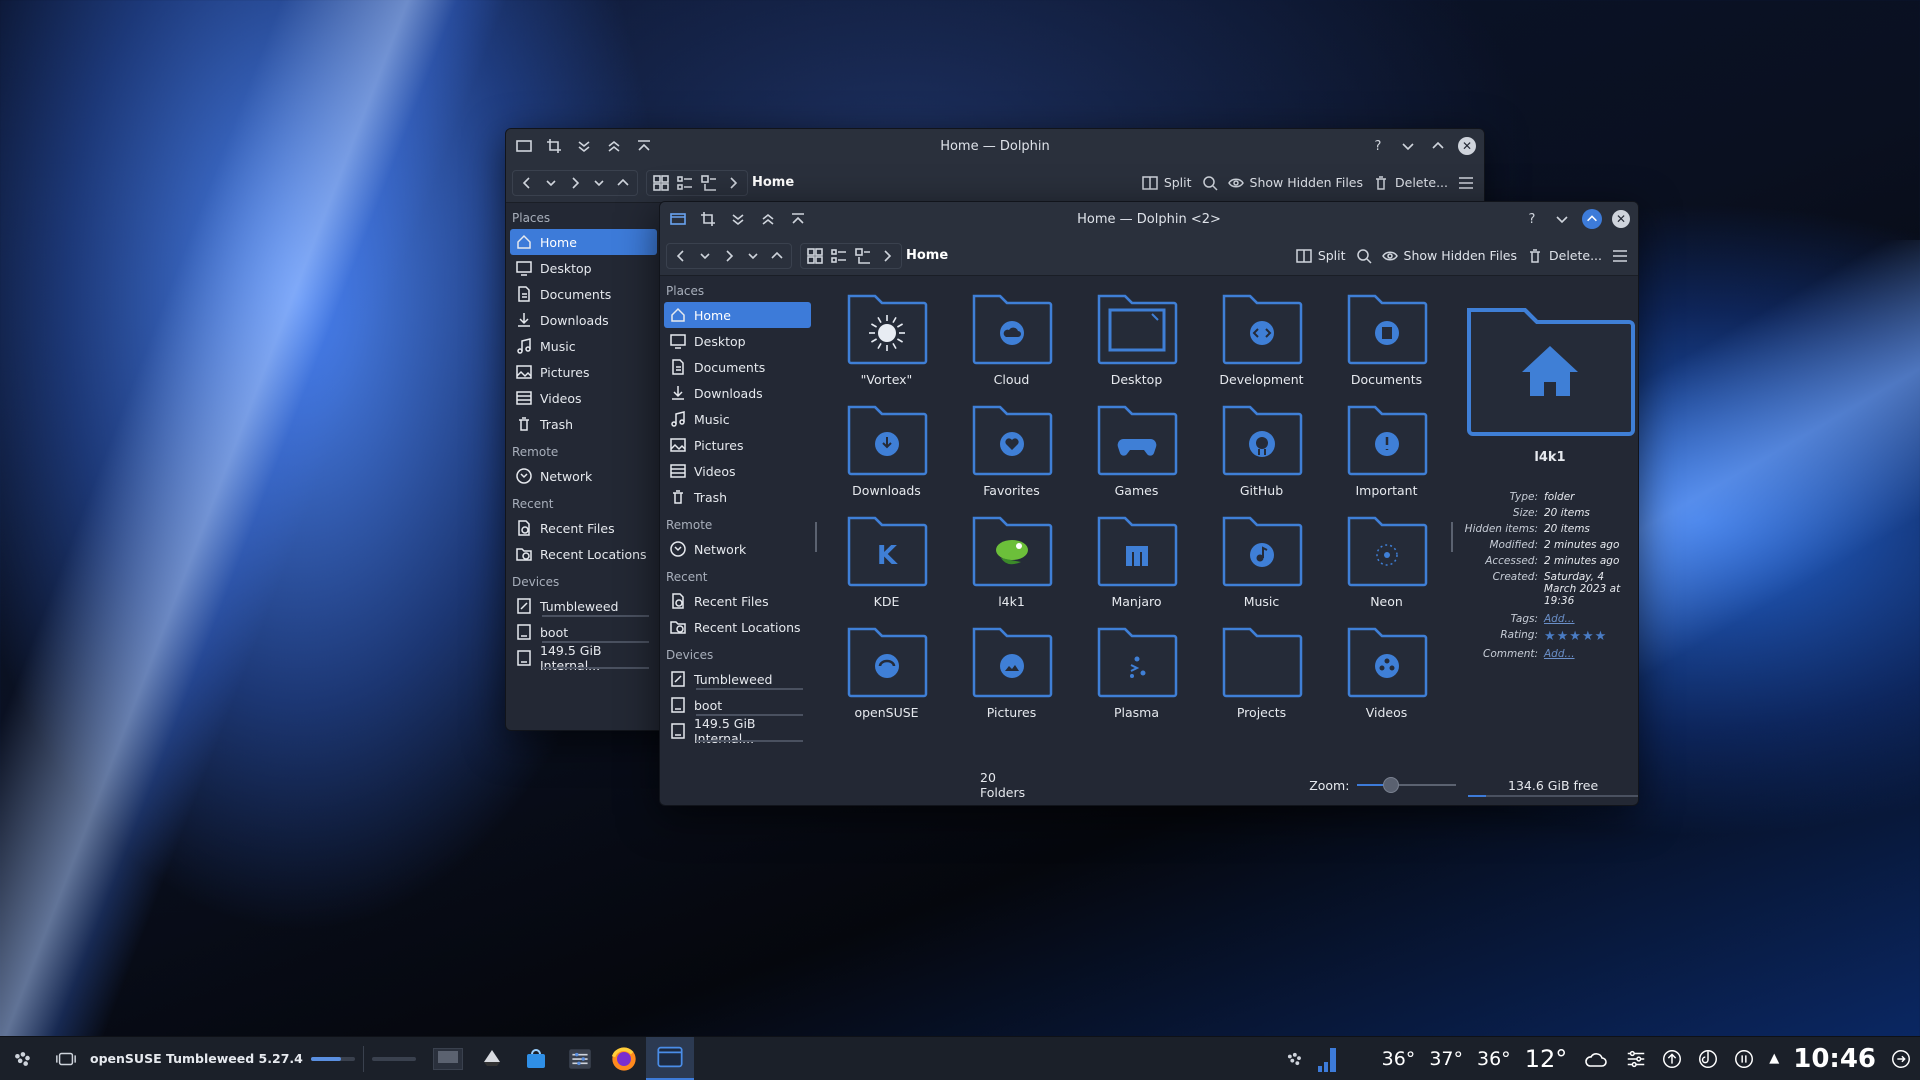  What do you see at coordinates (527, 183) in the screenshot?
I see `back-icon` at bounding box center [527, 183].